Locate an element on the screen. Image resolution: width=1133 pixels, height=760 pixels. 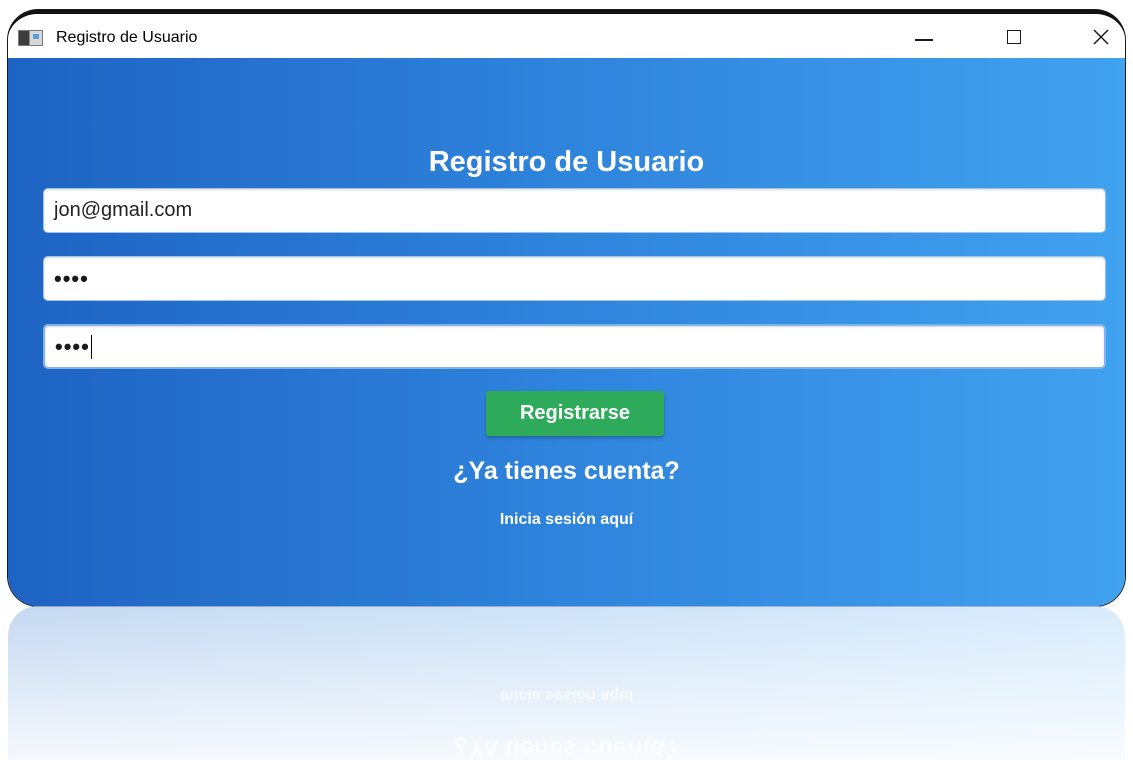
title-bar: Registro de Usuario is located at coordinates (566, 36).